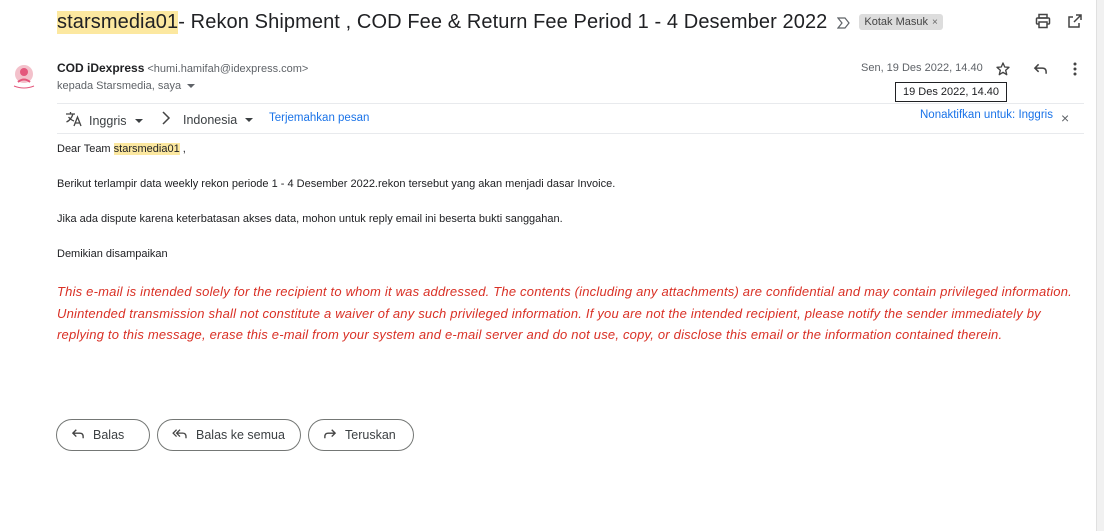 This screenshot has height=531, width=1104. What do you see at coordinates (330, 435) in the screenshot?
I see `forward-arrow-icon` at bounding box center [330, 435].